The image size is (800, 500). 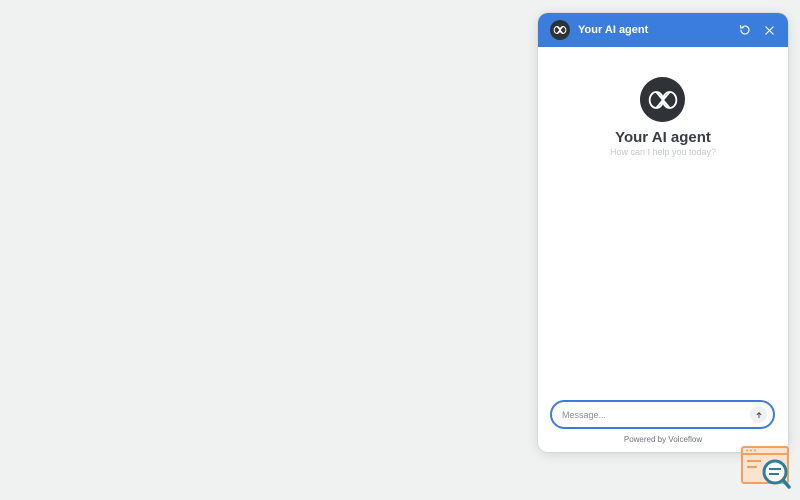 I want to click on message-composer, so click(x=662, y=414).